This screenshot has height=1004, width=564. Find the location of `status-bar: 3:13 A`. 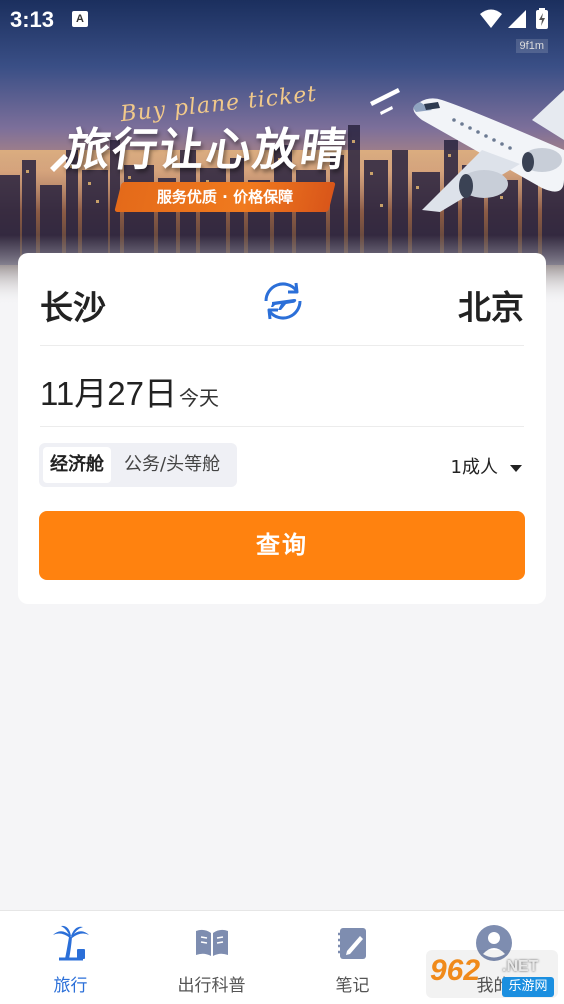

status-bar: 3:13 A is located at coordinates (282, 20).